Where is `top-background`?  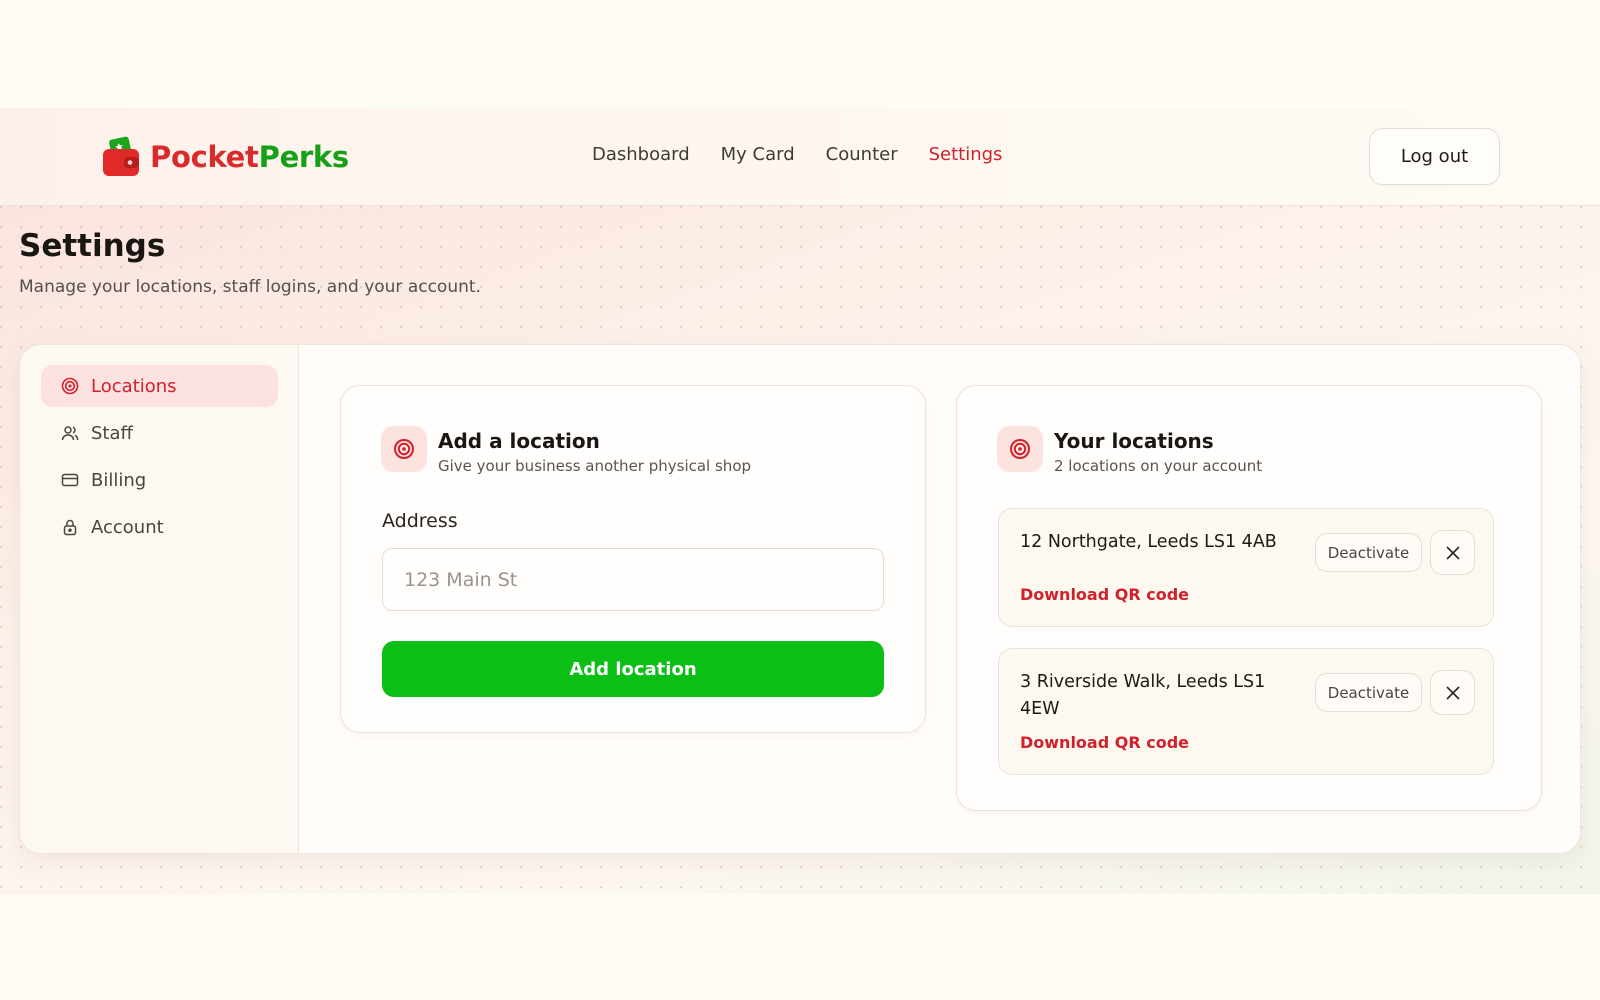
top-background is located at coordinates (800, 54).